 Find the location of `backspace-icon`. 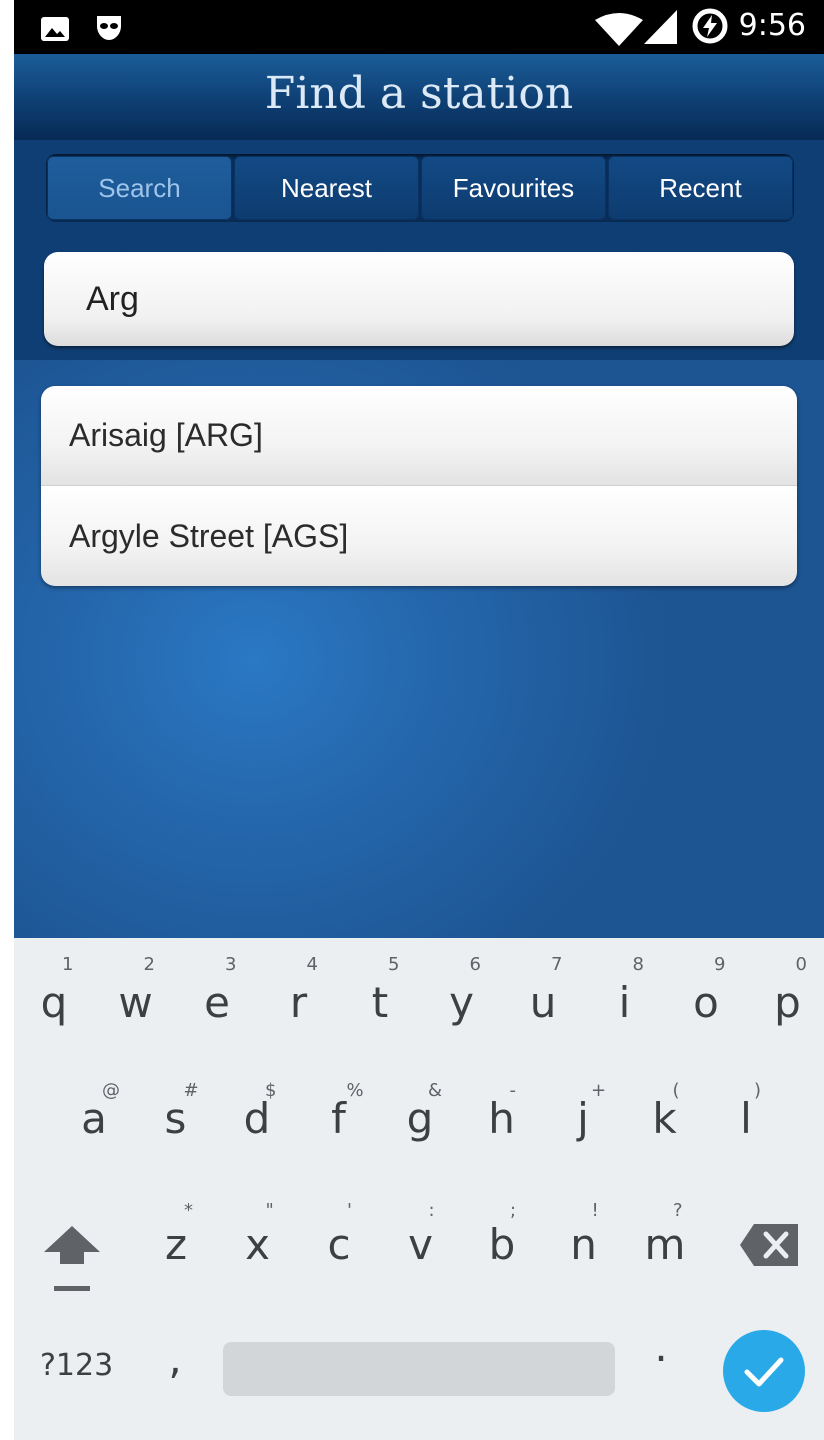

backspace-icon is located at coordinates (769, 1245).